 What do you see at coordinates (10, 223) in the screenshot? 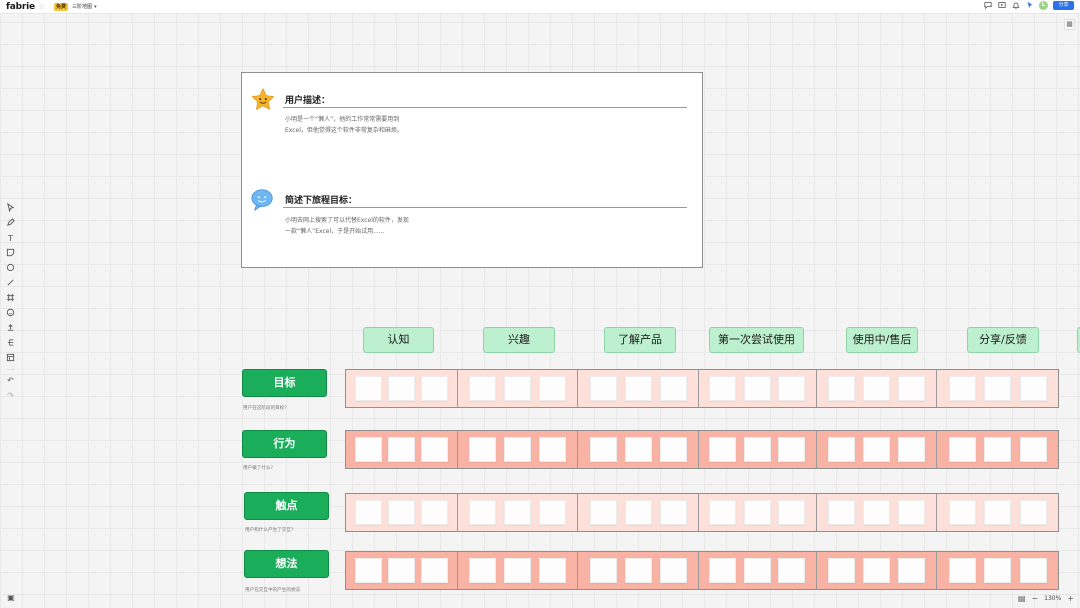
I see `pen-icon` at bounding box center [10, 223].